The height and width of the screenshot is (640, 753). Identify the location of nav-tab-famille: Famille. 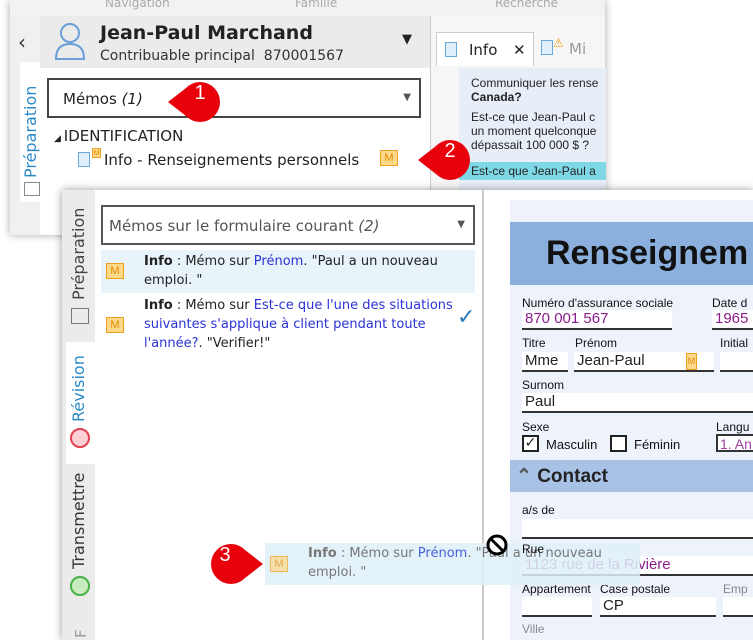
(316, 5).